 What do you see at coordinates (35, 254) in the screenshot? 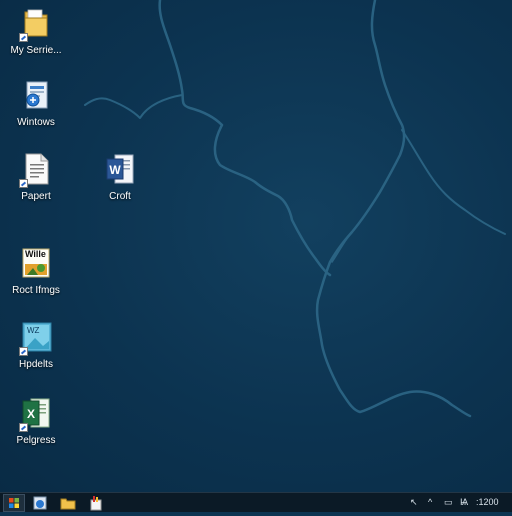
I see `icon-badge-text: Wille` at bounding box center [35, 254].